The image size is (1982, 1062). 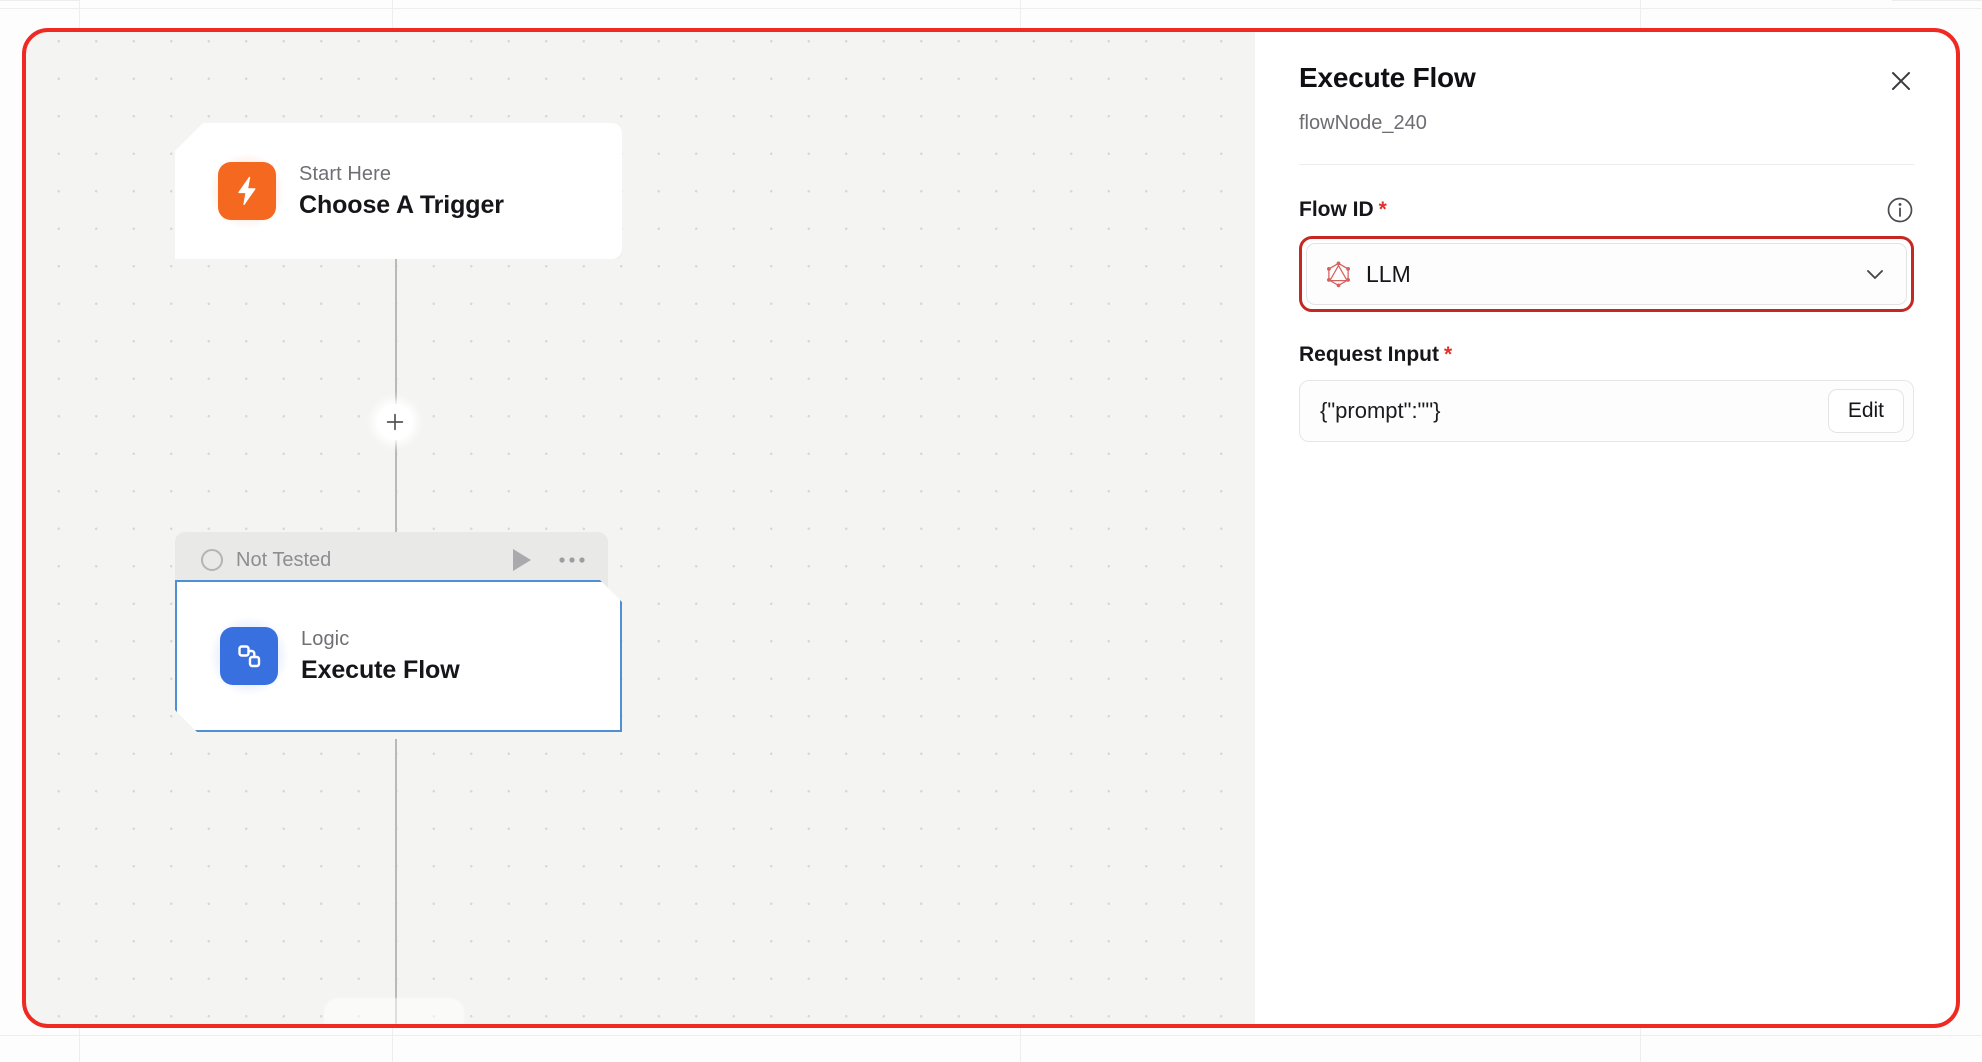 I want to click on execute-flow-node: Logic Execute Flow, so click(x=398, y=656).